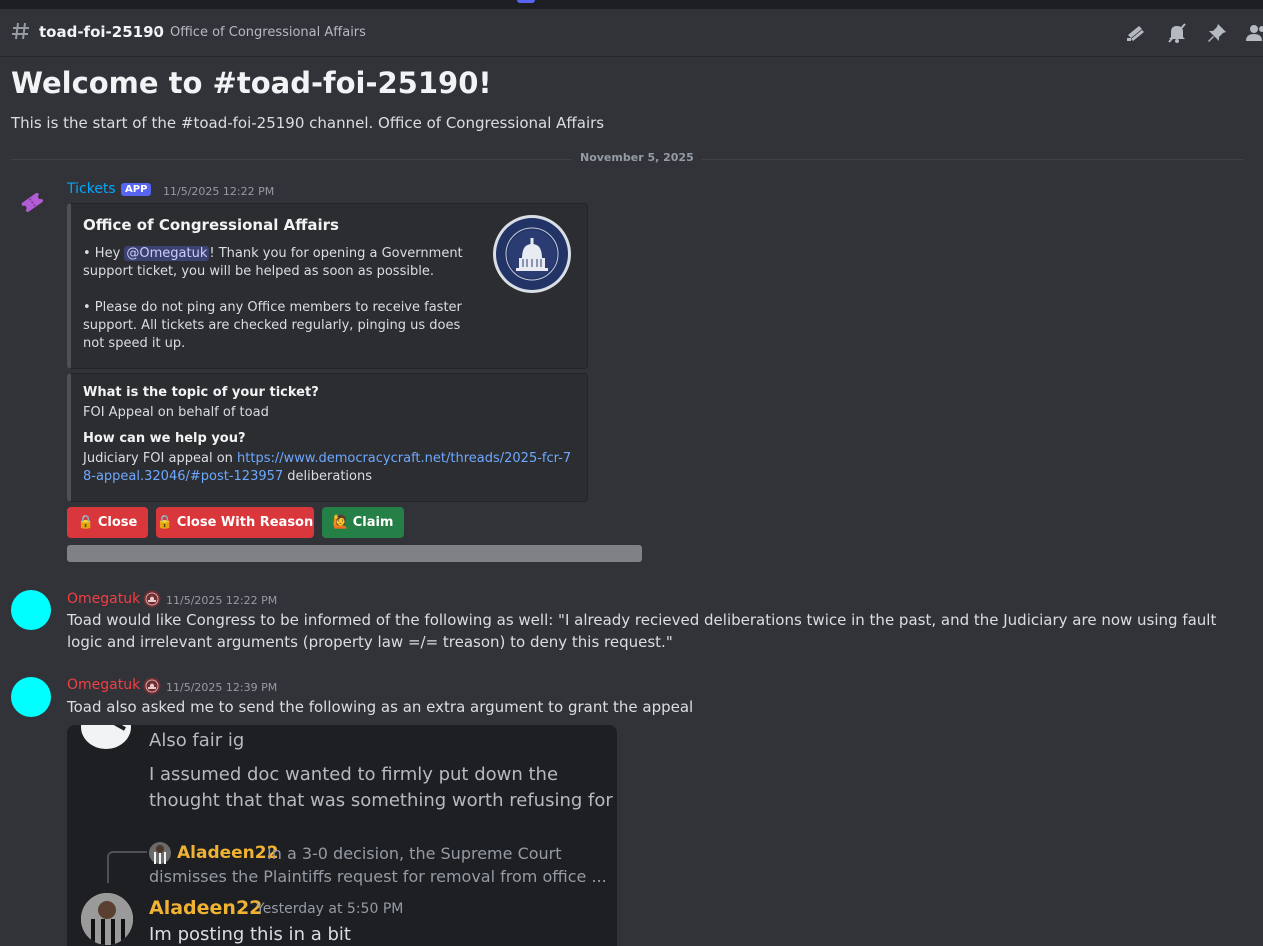  What do you see at coordinates (526, 1) in the screenshot?
I see `top-indicator` at bounding box center [526, 1].